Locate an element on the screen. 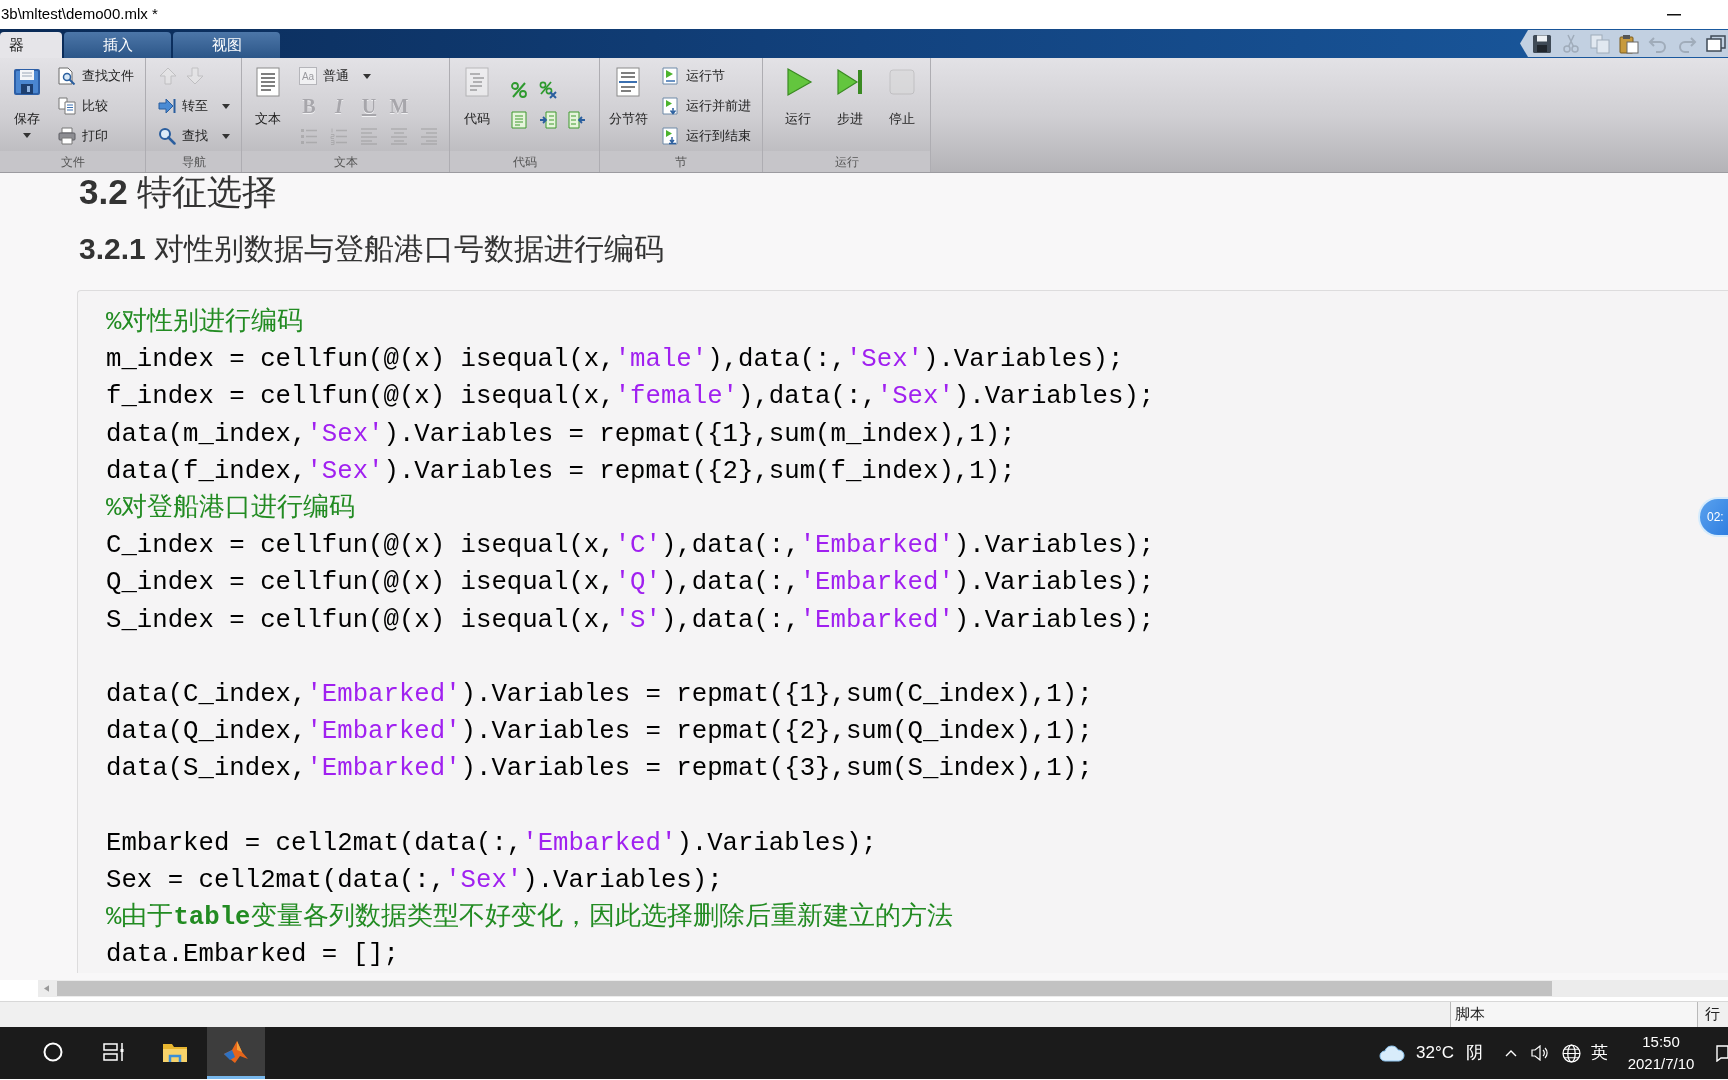 The image size is (1728, 1080). ribbon-group-label: 文本 is located at coordinates (345, 162).